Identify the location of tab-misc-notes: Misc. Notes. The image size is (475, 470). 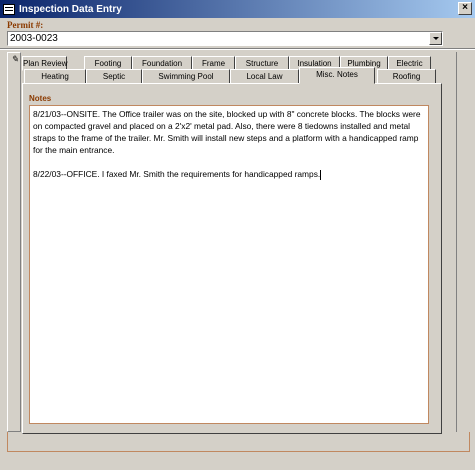
(337, 75).